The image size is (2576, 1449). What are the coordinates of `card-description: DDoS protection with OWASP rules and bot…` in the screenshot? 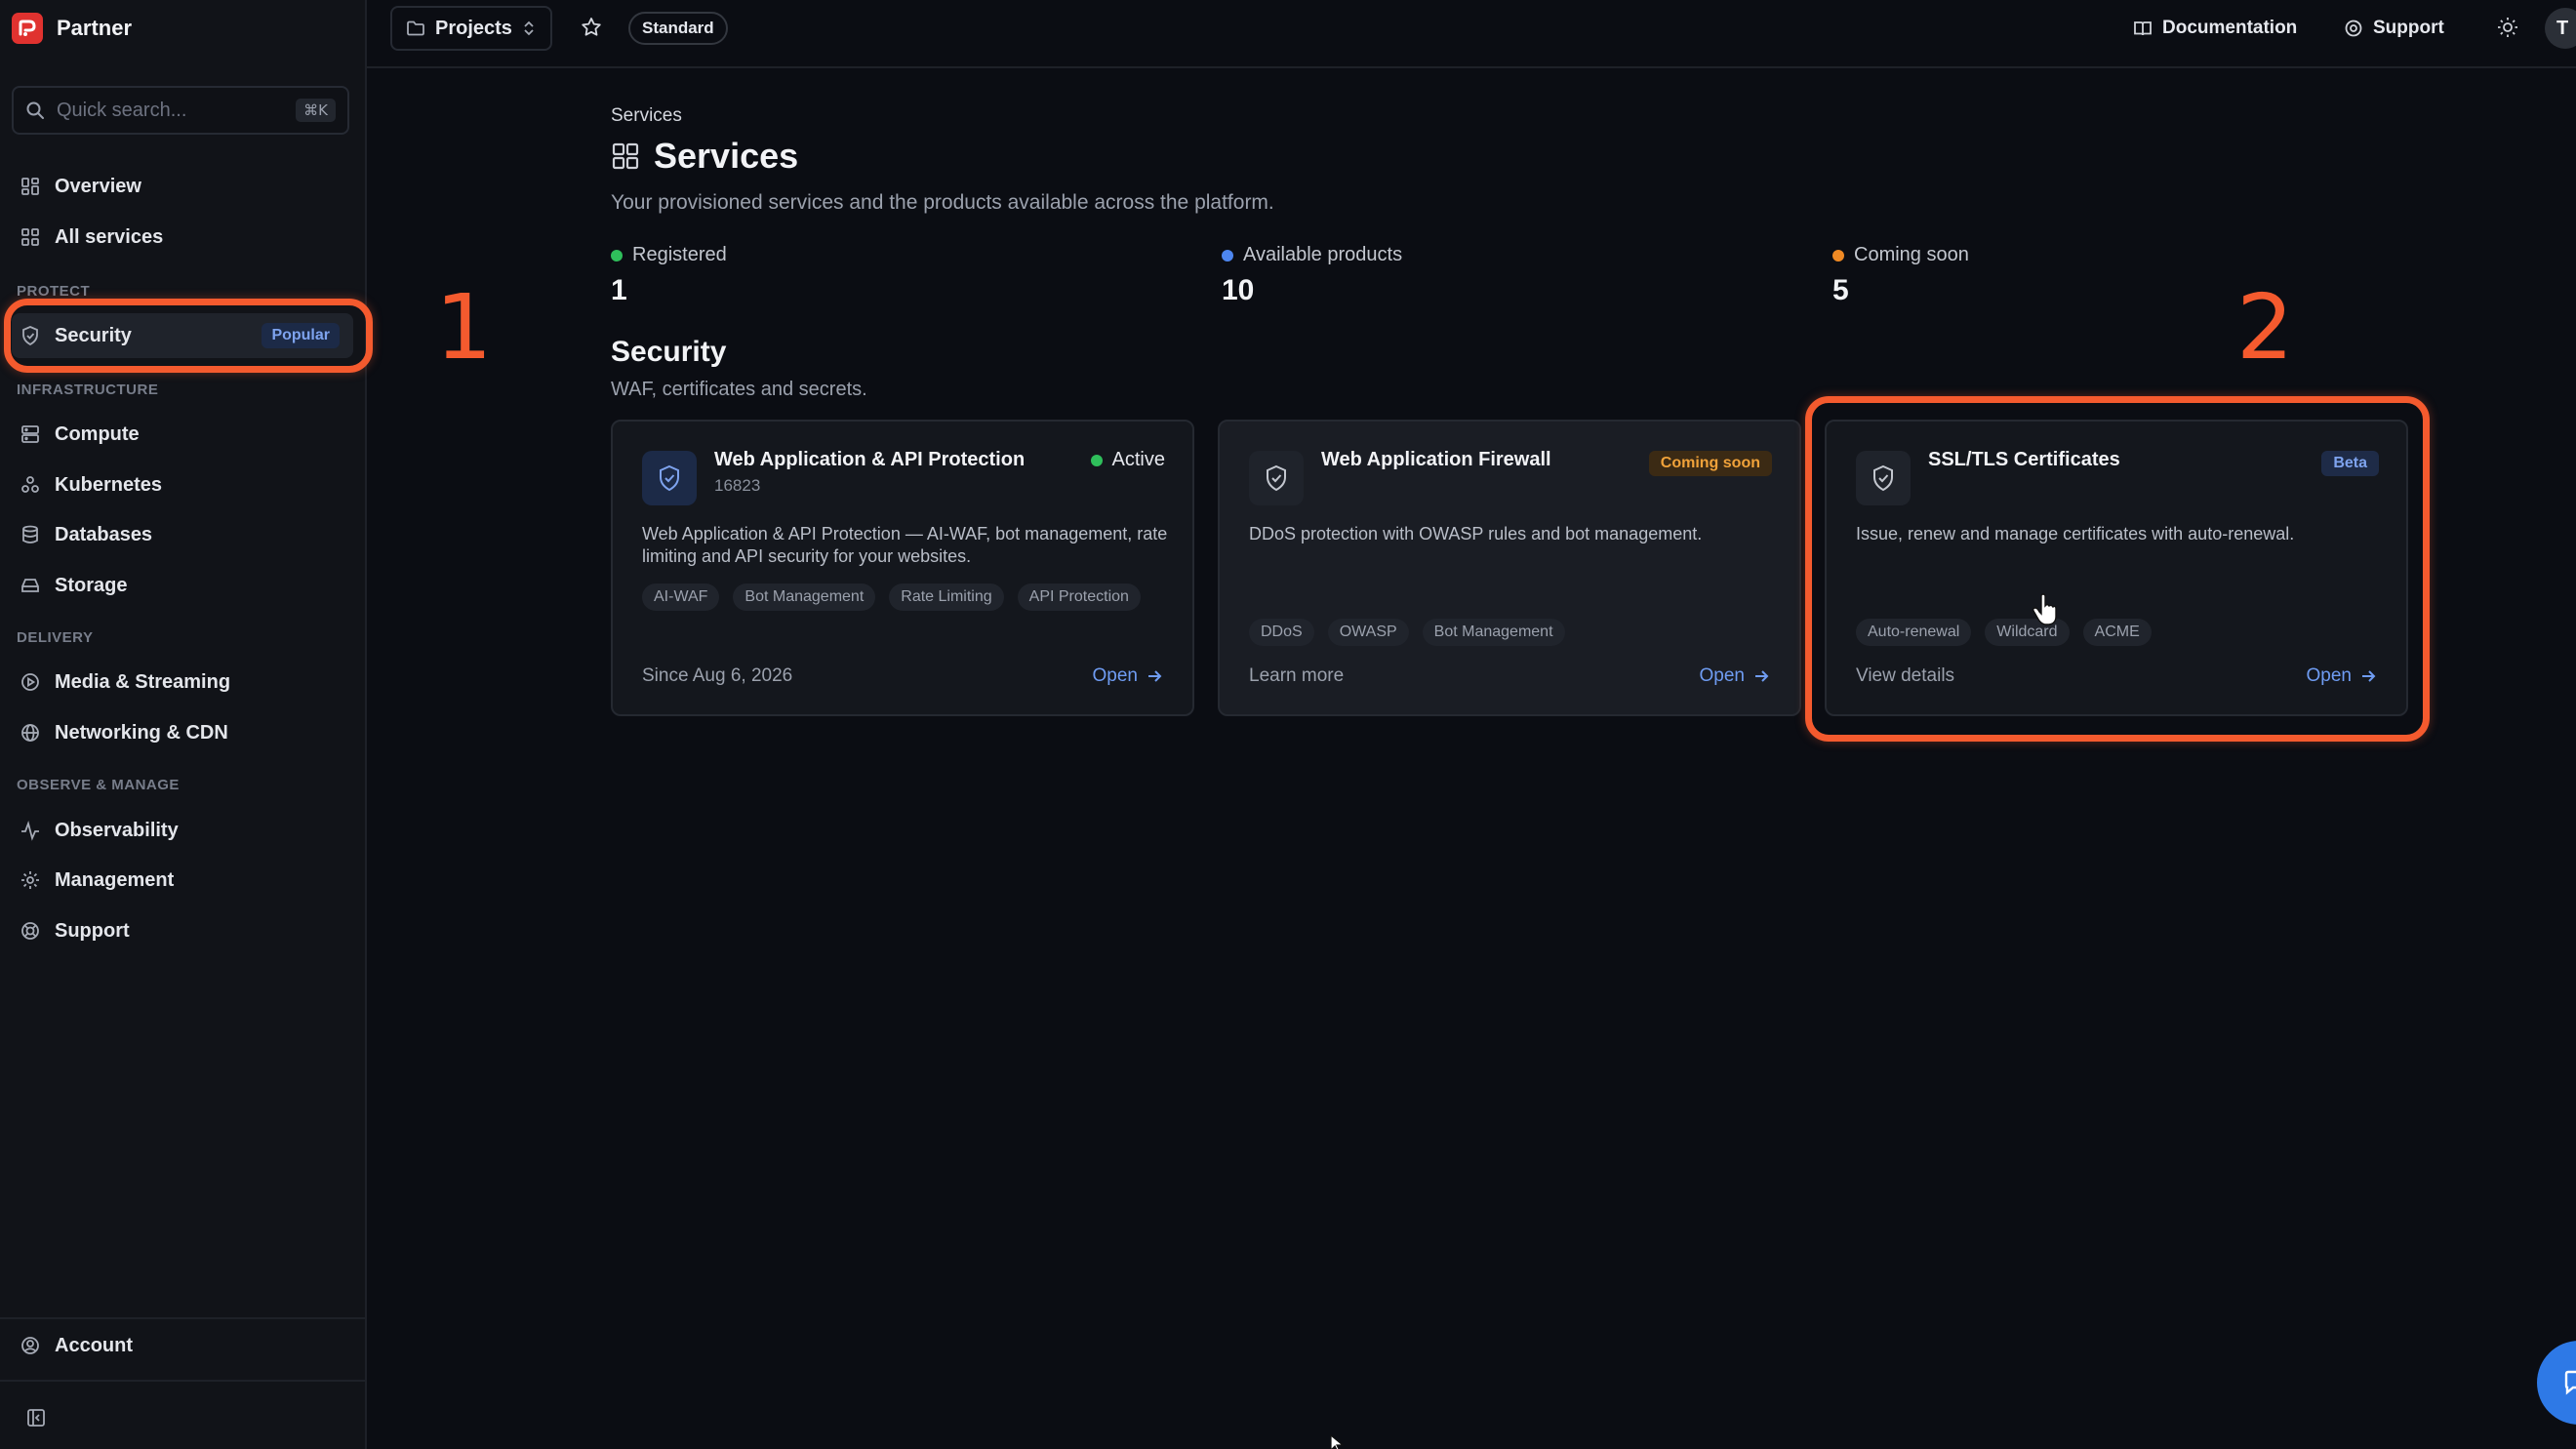 It's located at (1476, 533).